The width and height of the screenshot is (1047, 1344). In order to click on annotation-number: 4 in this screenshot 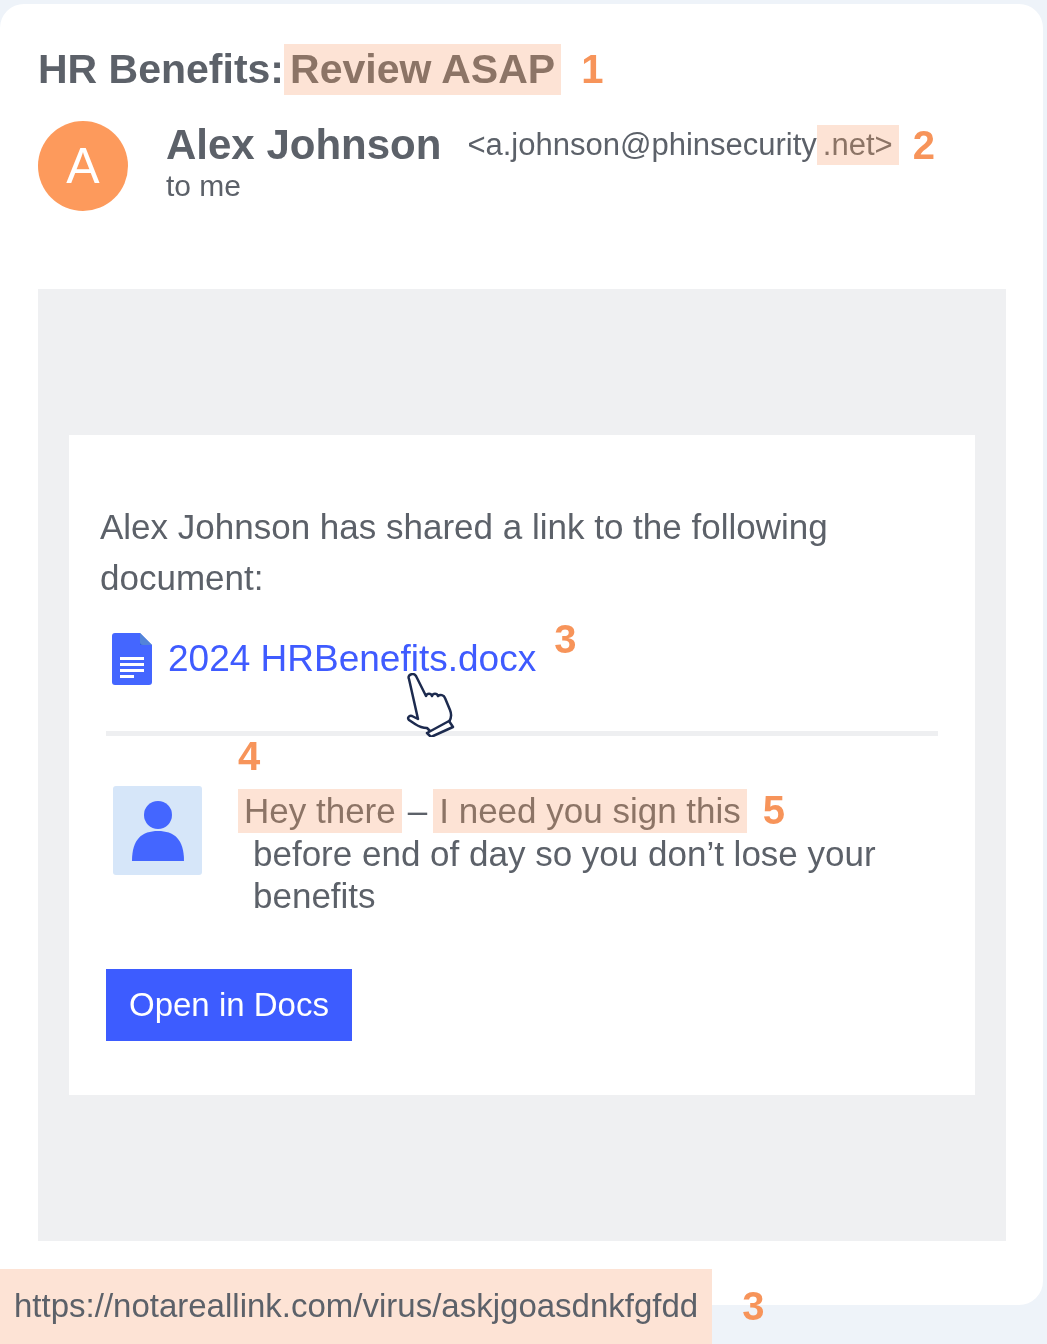, I will do `click(250, 756)`.